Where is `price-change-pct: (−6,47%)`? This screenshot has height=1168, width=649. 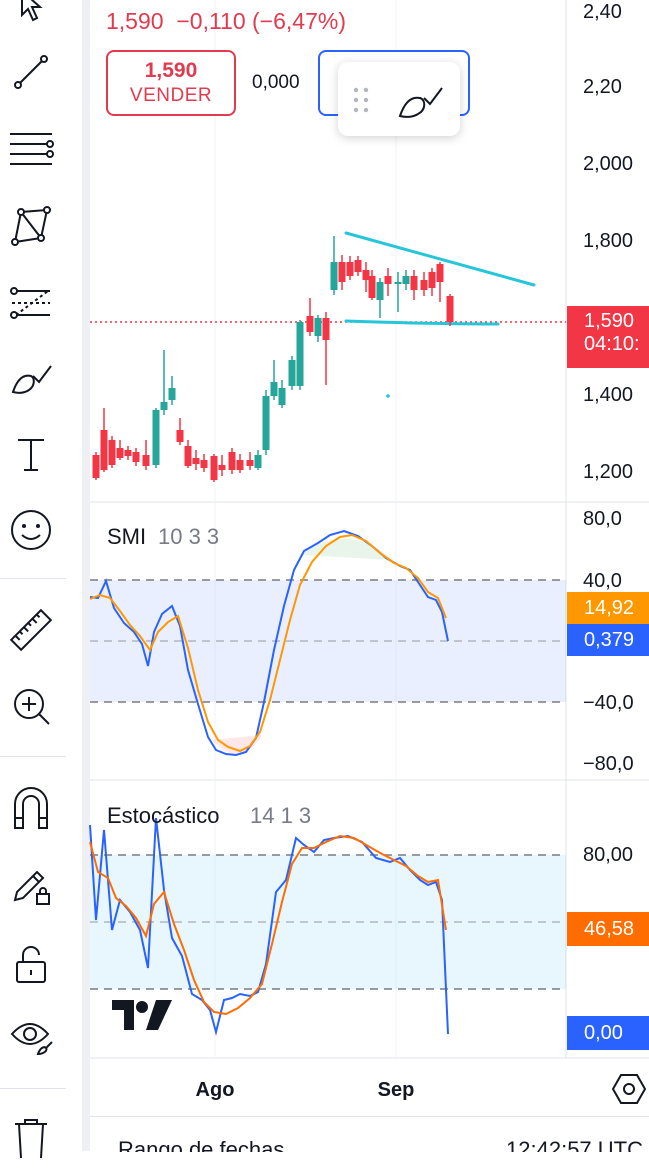
price-change-pct: (−6,47%) is located at coordinates (299, 21).